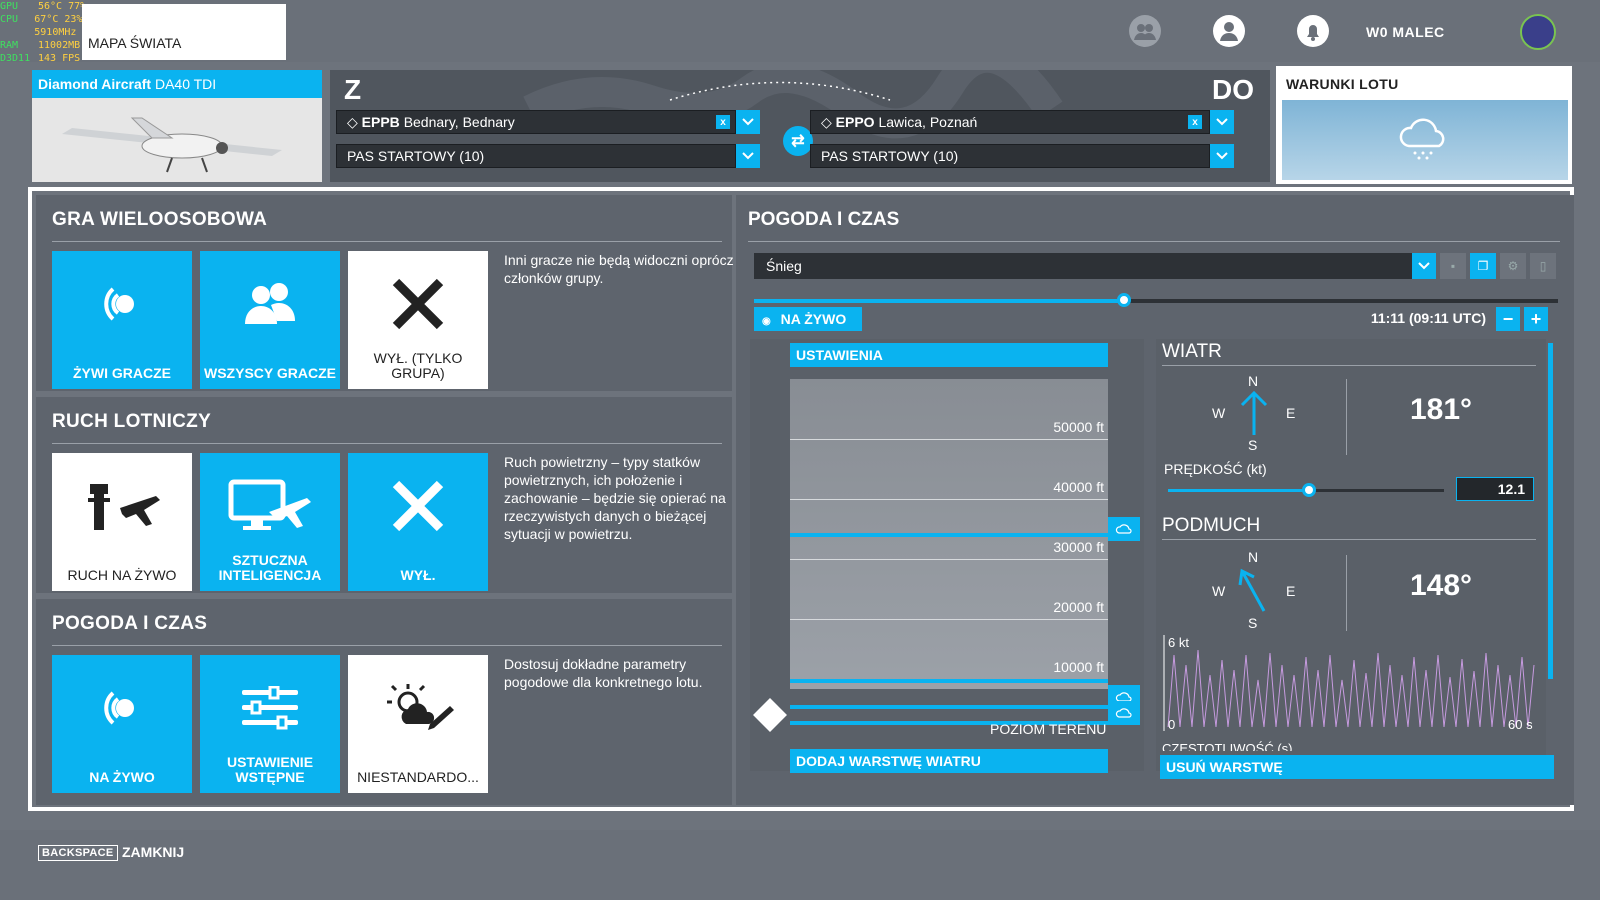 This screenshot has width=1600, height=900. What do you see at coordinates (808, 319) in the screenshot?
I see `live-time-button: ◉ NA ŻYWO` at bounding box center [808, 319].